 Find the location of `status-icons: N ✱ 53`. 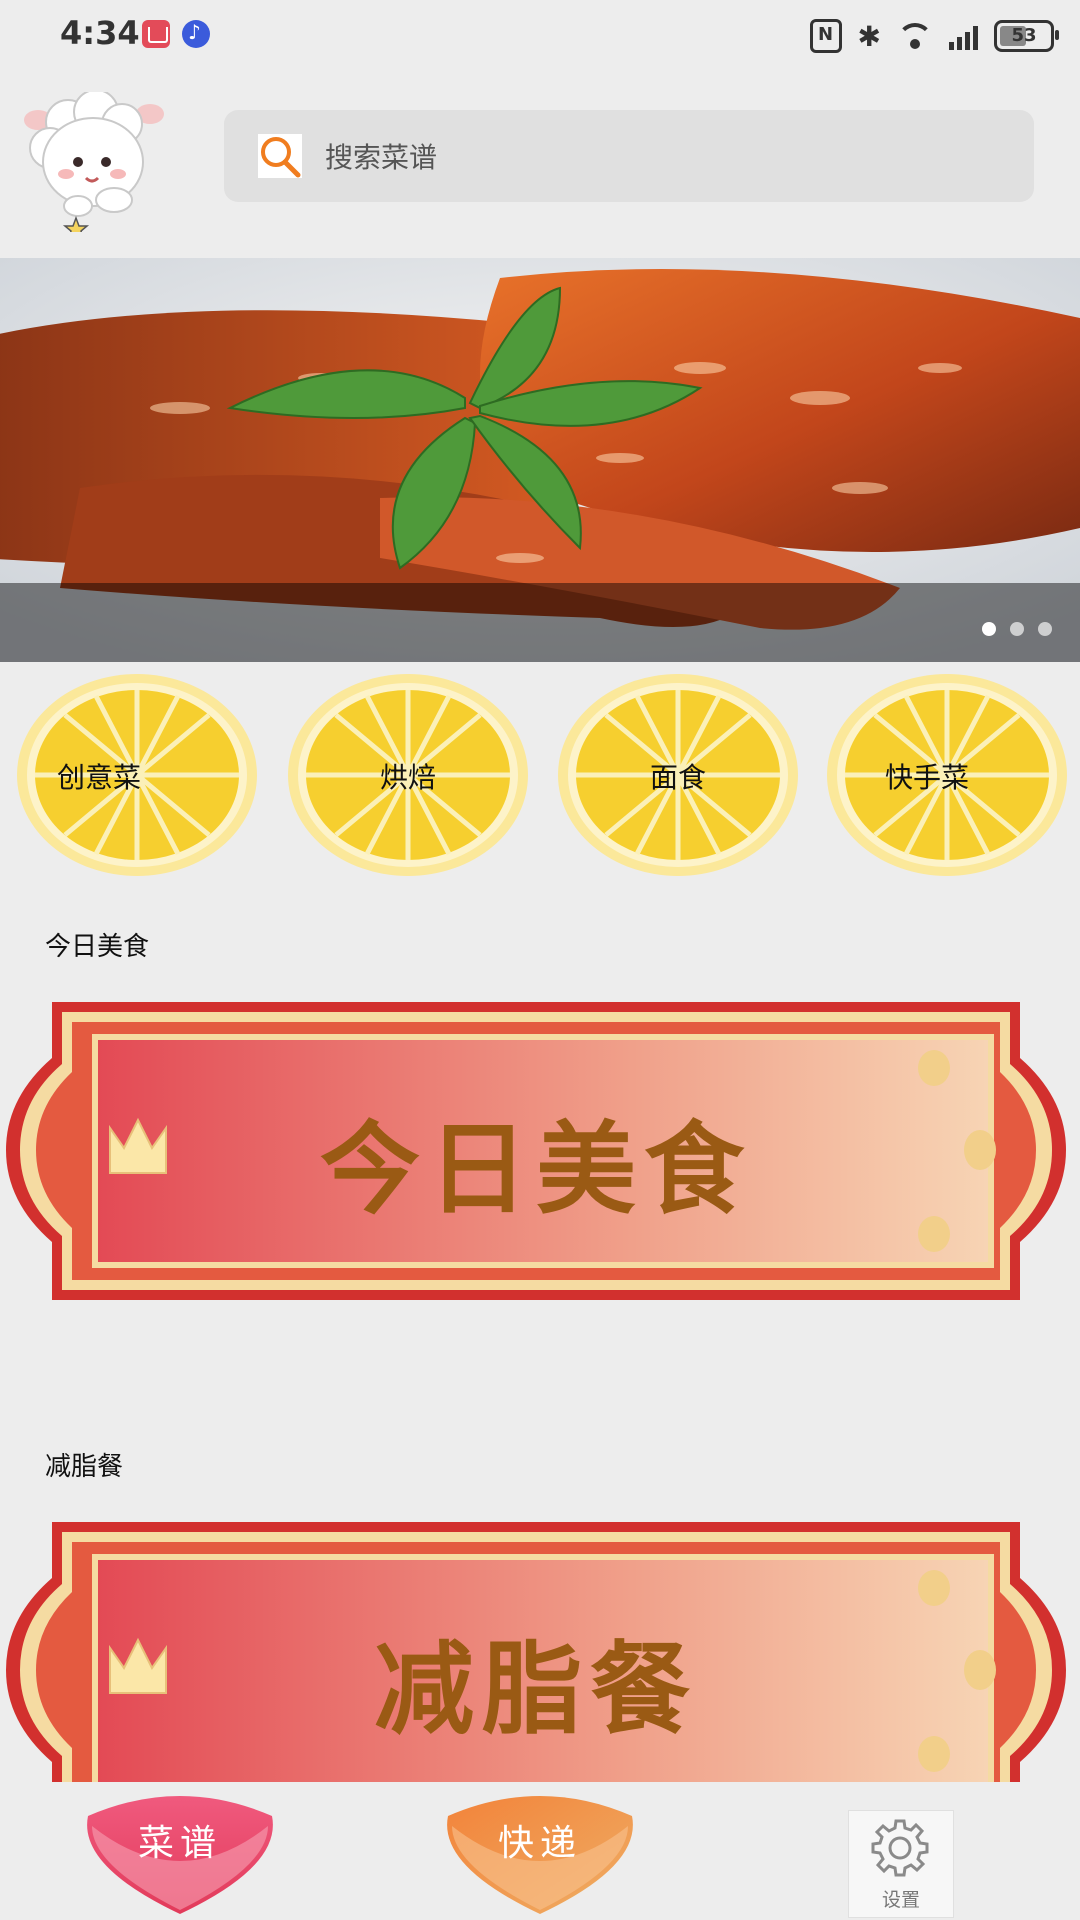

status-icons: N ✱ 53 is located at coordinates (934, 36).